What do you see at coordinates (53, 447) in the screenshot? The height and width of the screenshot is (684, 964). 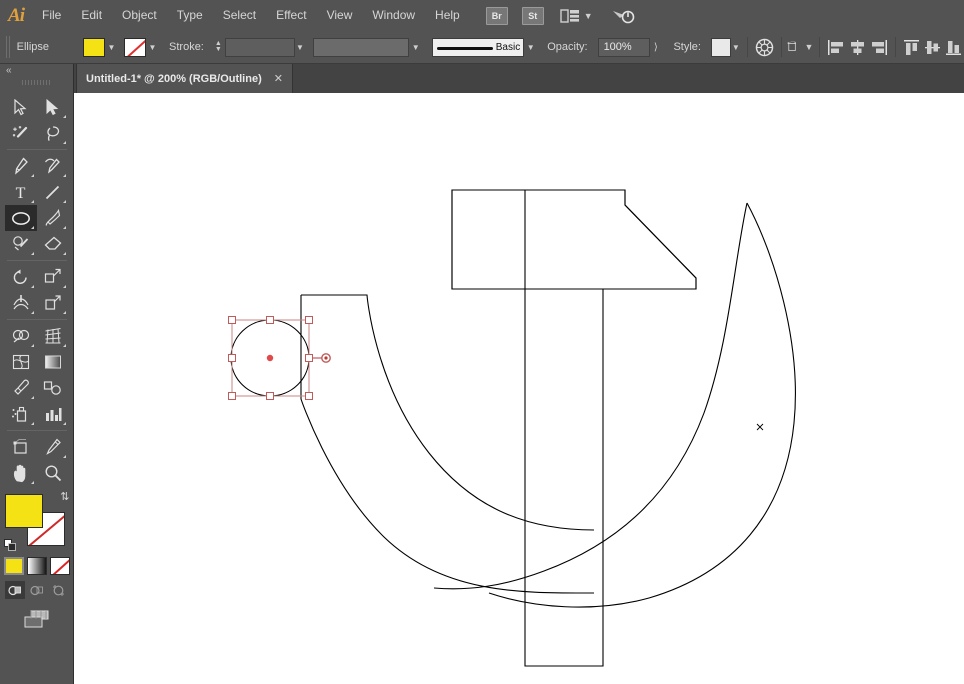 I see `slice-tool` at bounding box center [53, 447].